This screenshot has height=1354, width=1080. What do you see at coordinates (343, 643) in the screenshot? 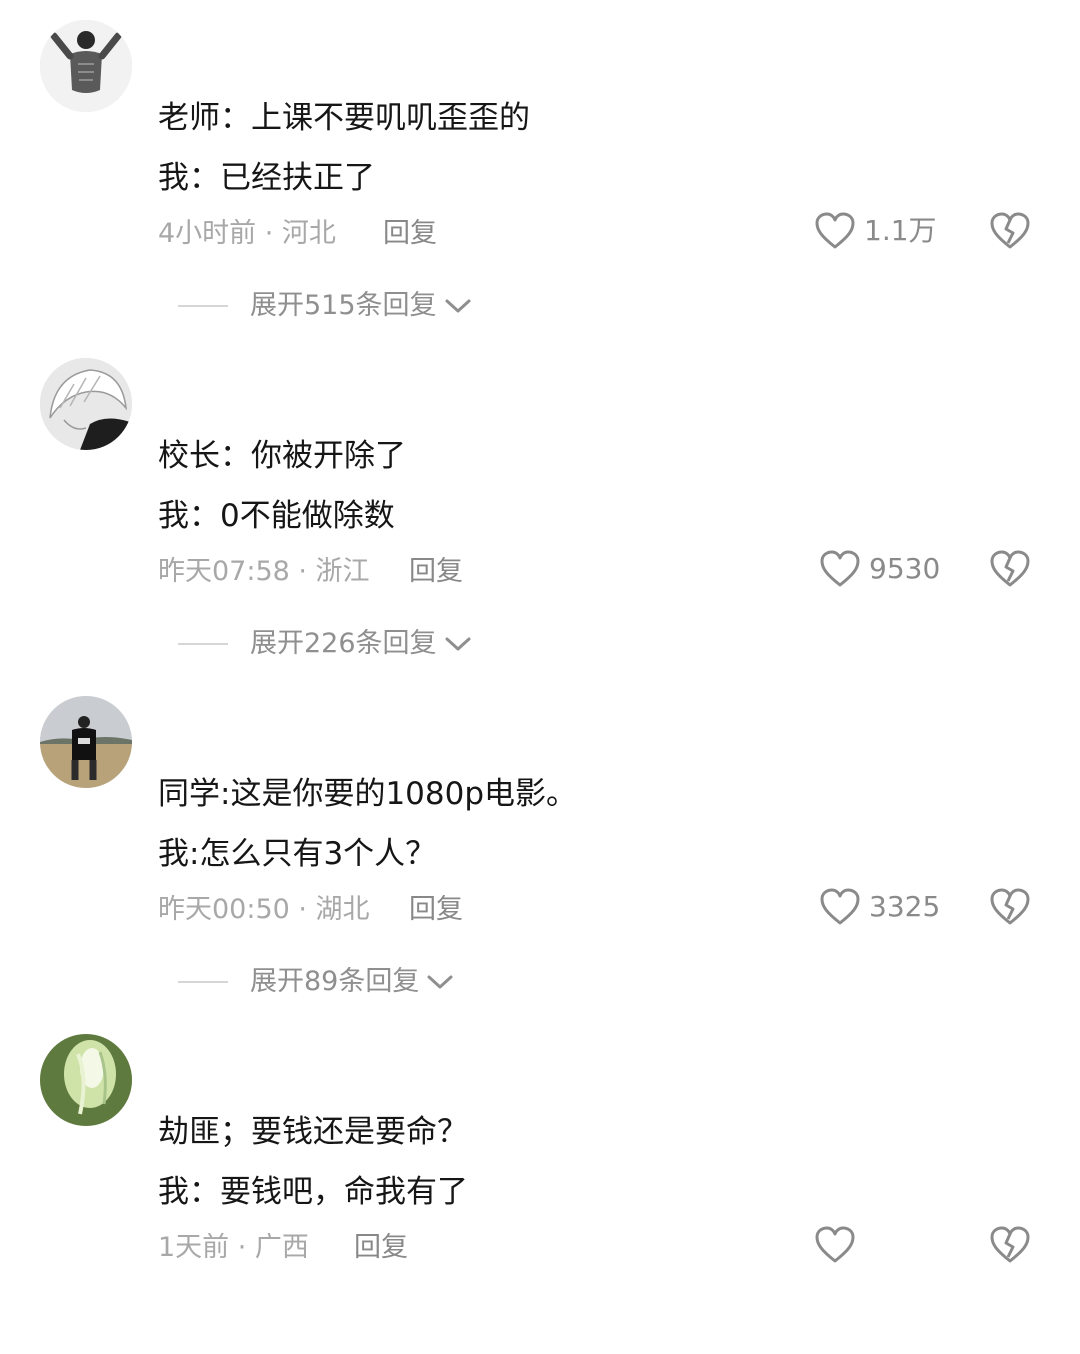
I see `expand-replies-label: 展开226条回复` at bounding box center [343, 643].